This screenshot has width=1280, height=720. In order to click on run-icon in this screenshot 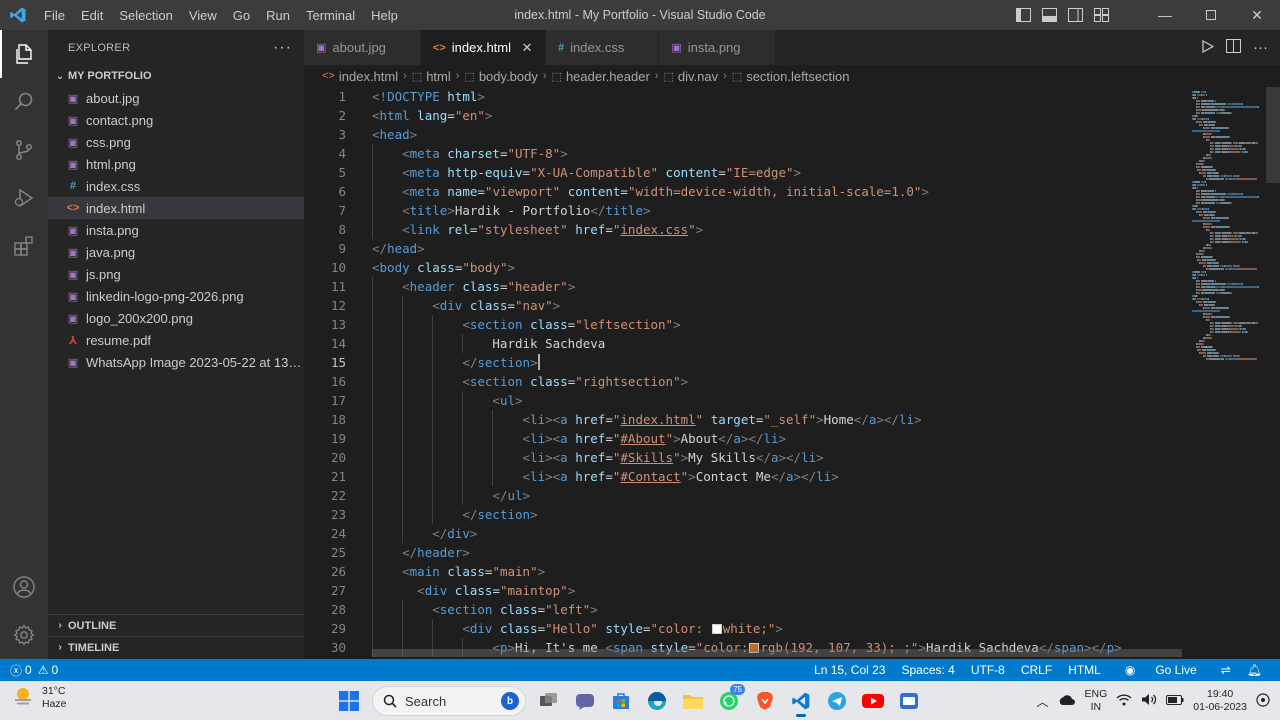, I will do `click(1208, 47)`.